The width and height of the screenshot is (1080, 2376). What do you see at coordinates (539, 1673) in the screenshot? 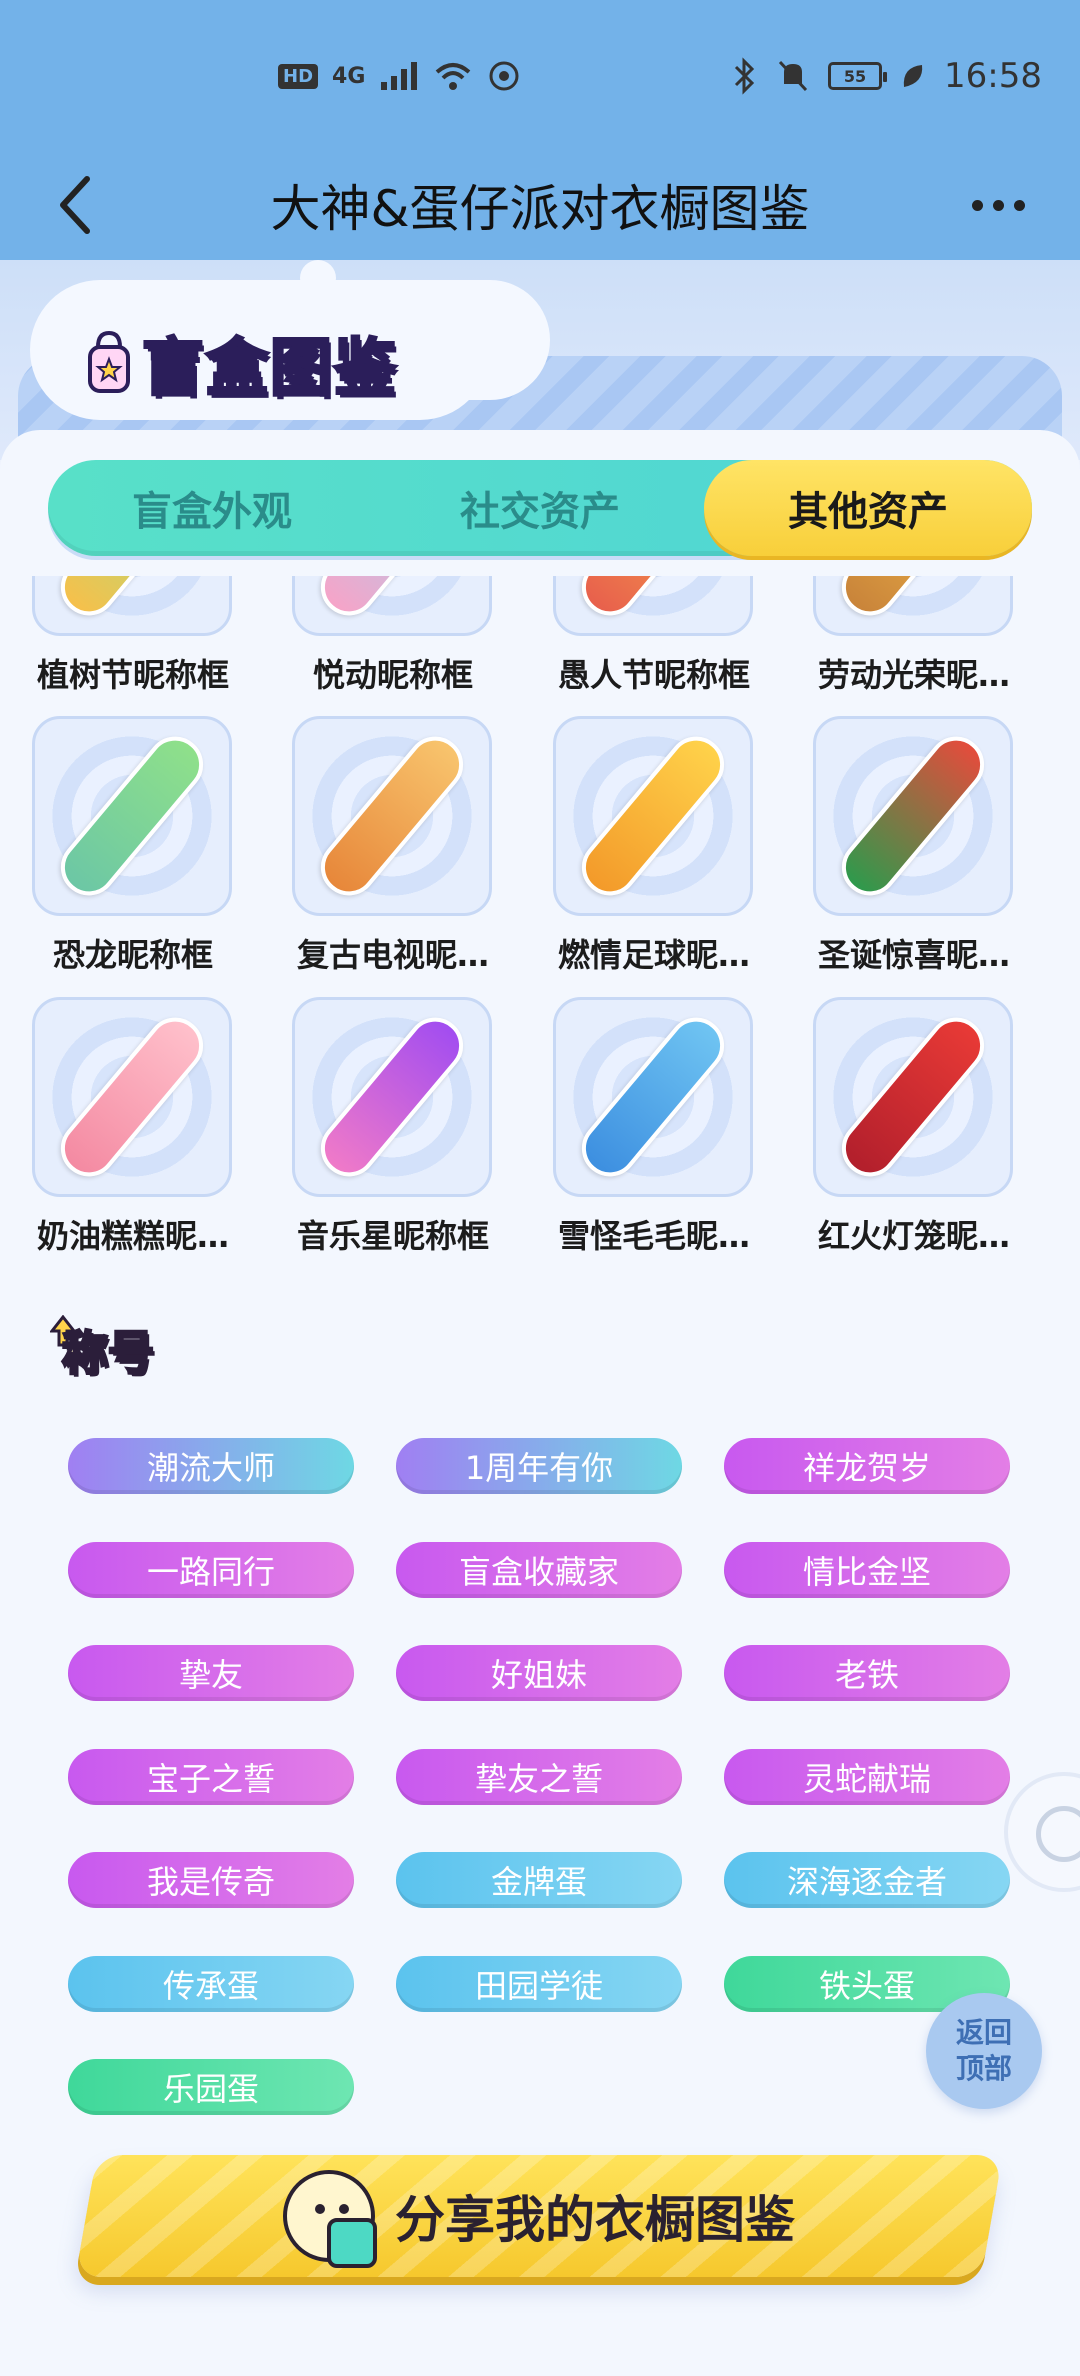
I see `title-badge: 好姐妹` at bounding box center [539, 1673].